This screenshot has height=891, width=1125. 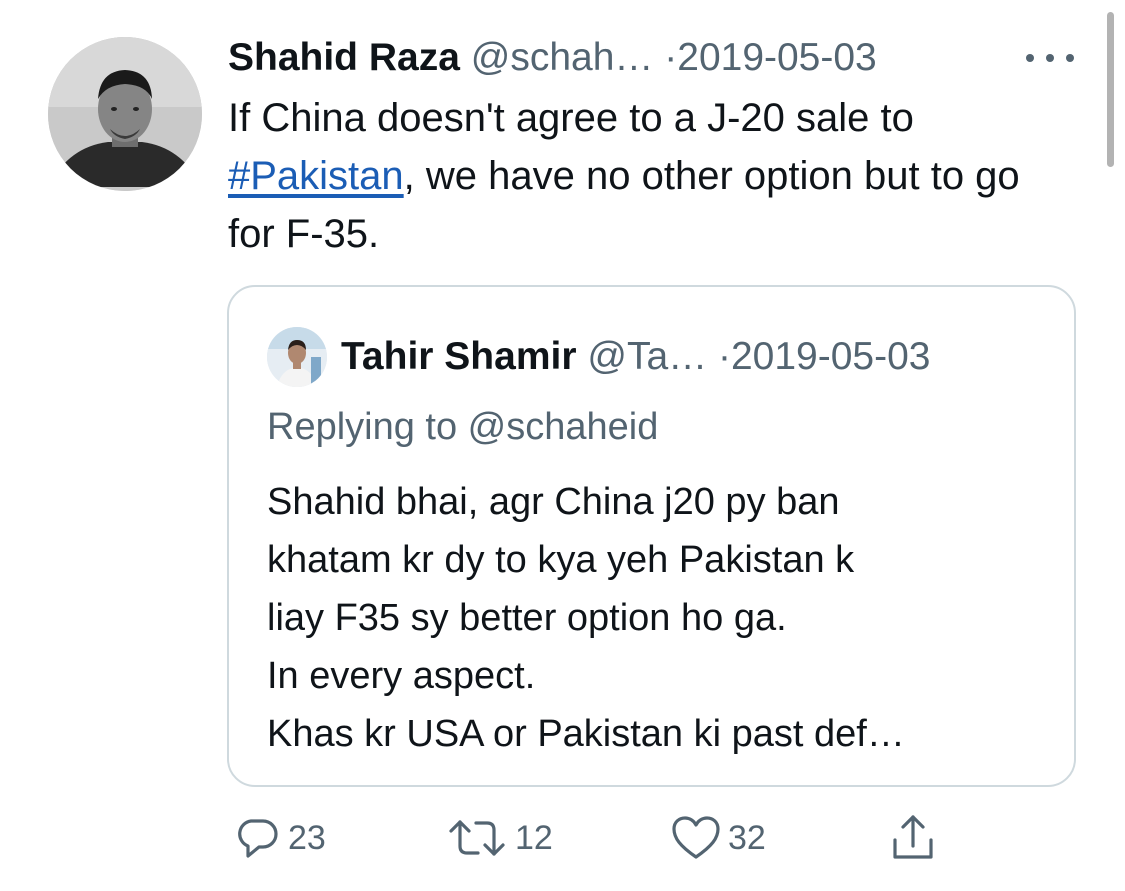 I want to click on quoted-tweet-date: 2019-05-03, so click(x=830, y=356).